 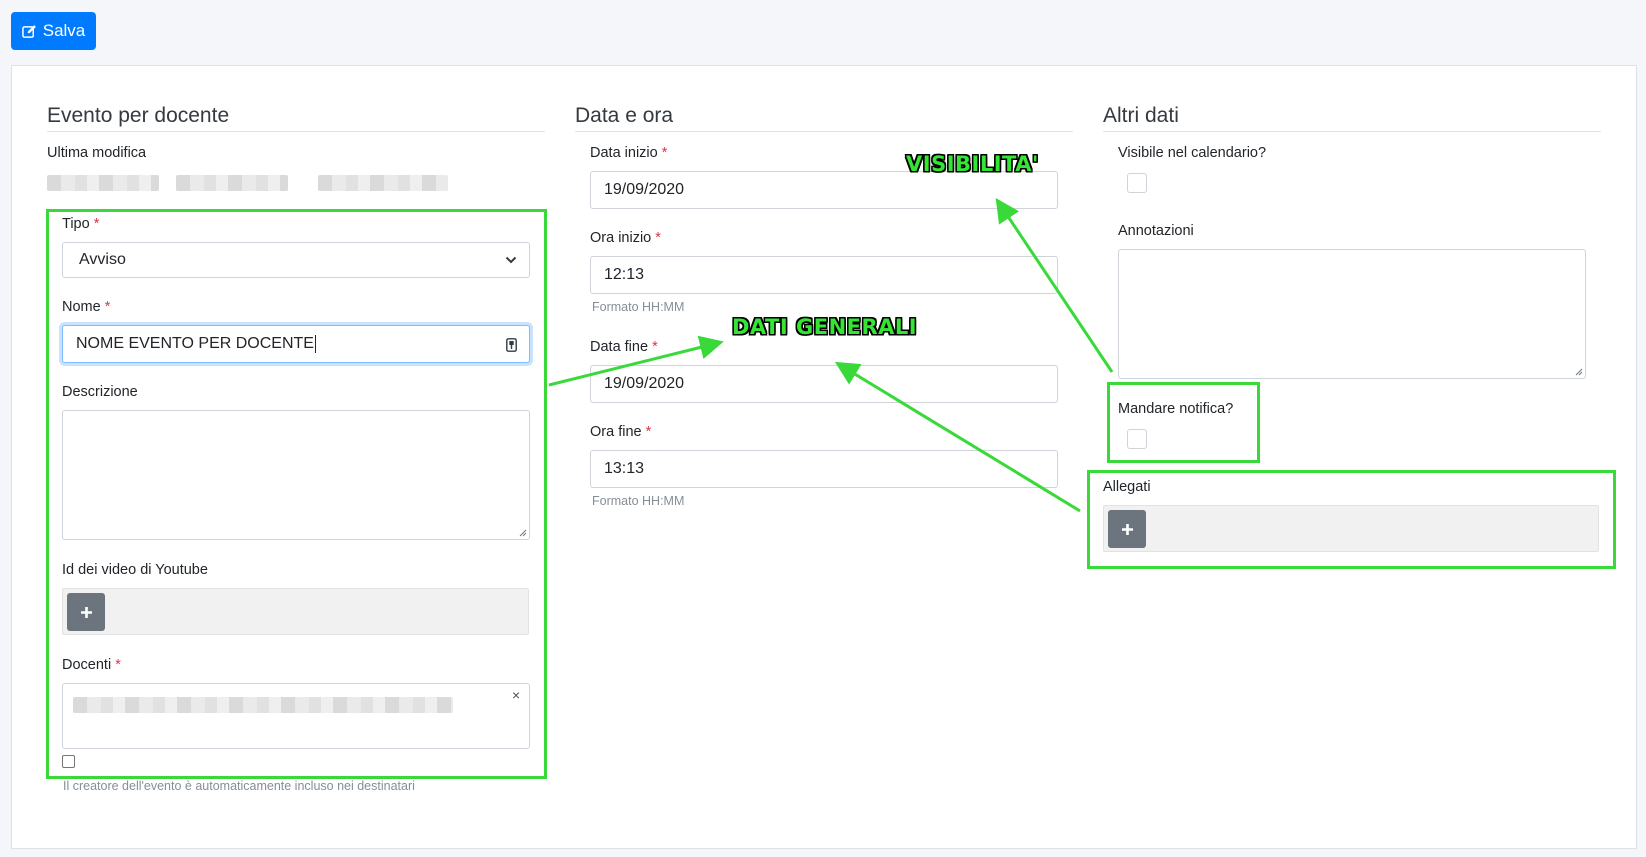 I want to click on add-youtube-button, so click(x=86, y=612).